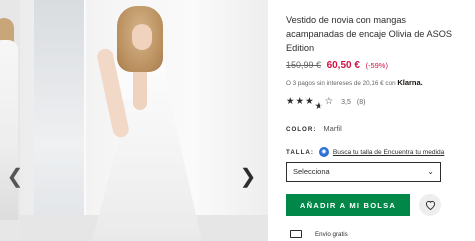 The width and height of the screenshot is (475, 241). Describe the element at coordinates (304, 65) in the screenshot. I see `original-price: 150,99 €` at that location.